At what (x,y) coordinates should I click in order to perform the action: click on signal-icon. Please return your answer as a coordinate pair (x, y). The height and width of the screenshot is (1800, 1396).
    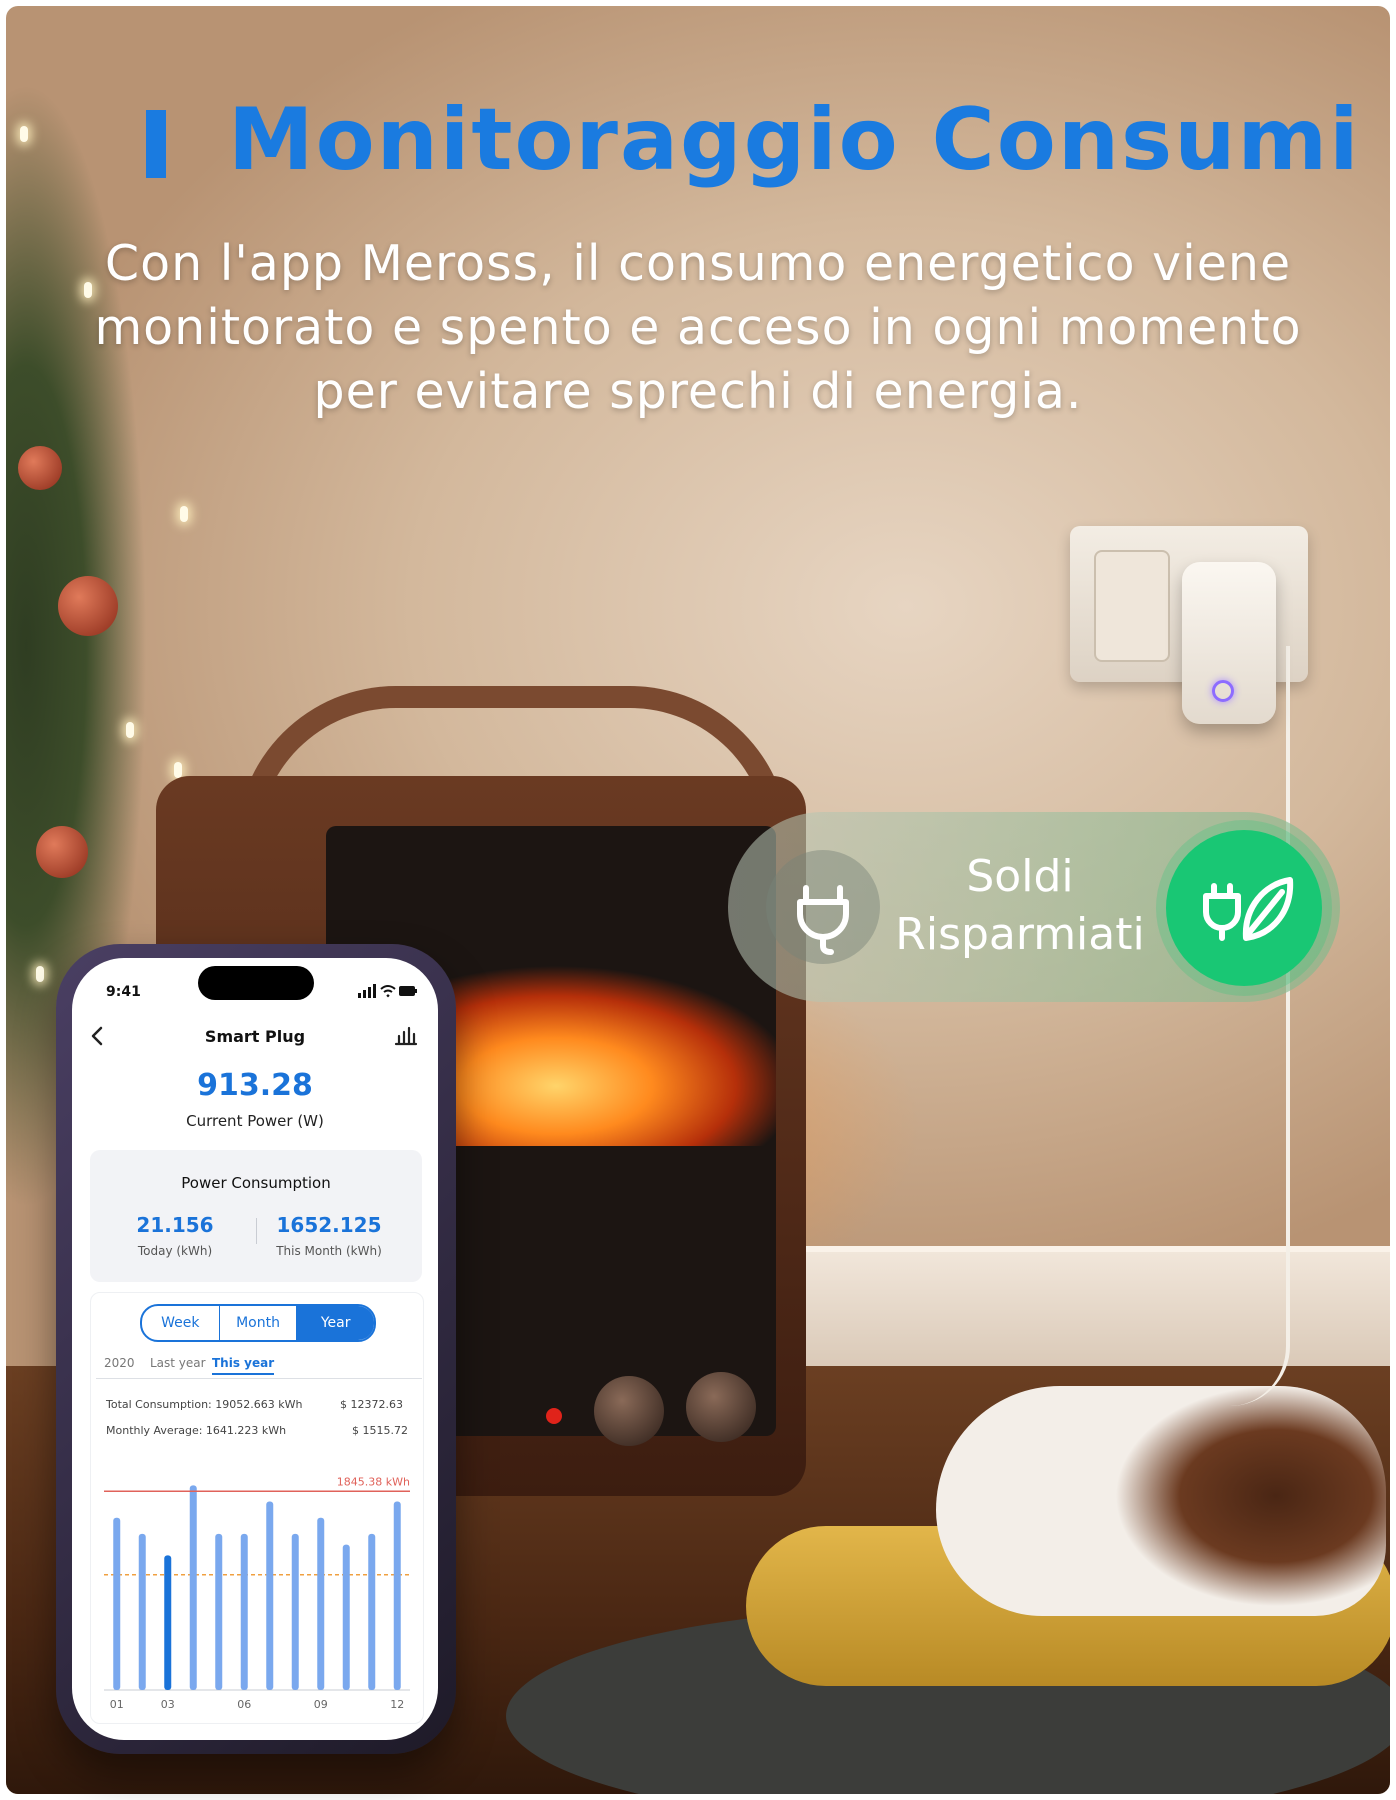
    Looking at the image, I should click on (367, 991).